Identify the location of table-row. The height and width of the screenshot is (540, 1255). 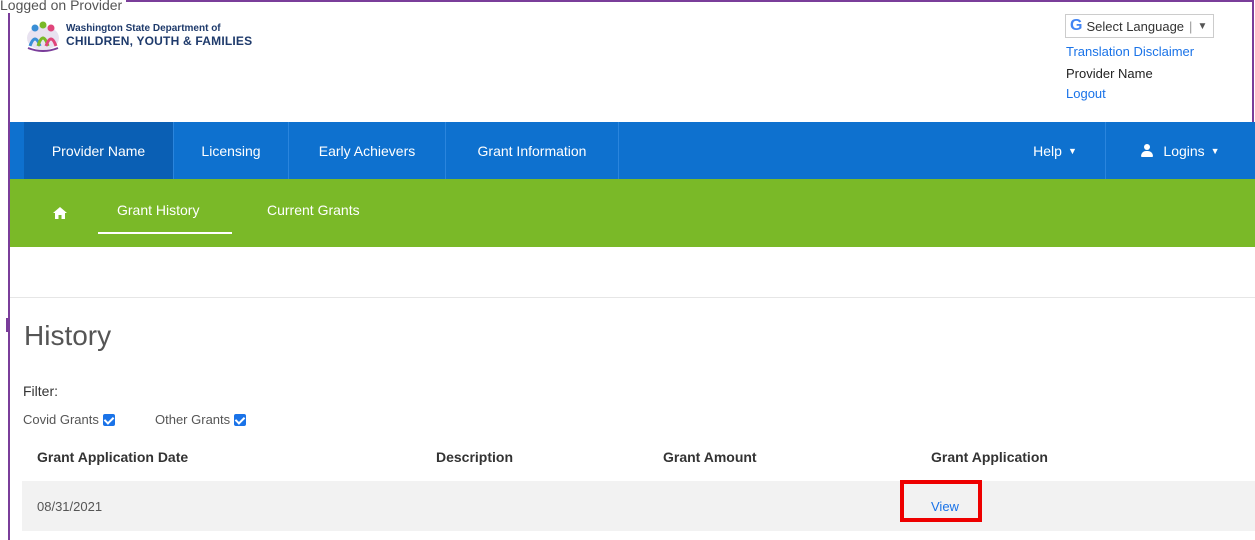
(638, 506).